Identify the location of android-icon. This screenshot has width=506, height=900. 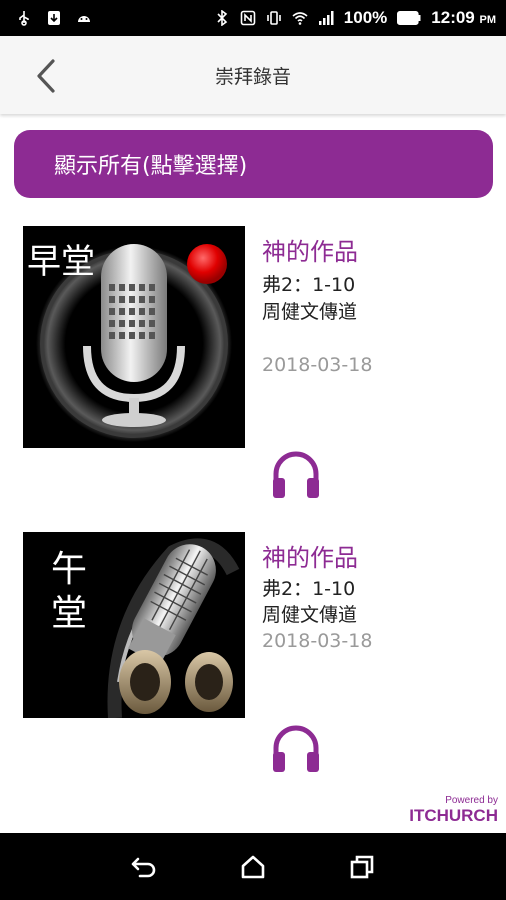
(84, 19).